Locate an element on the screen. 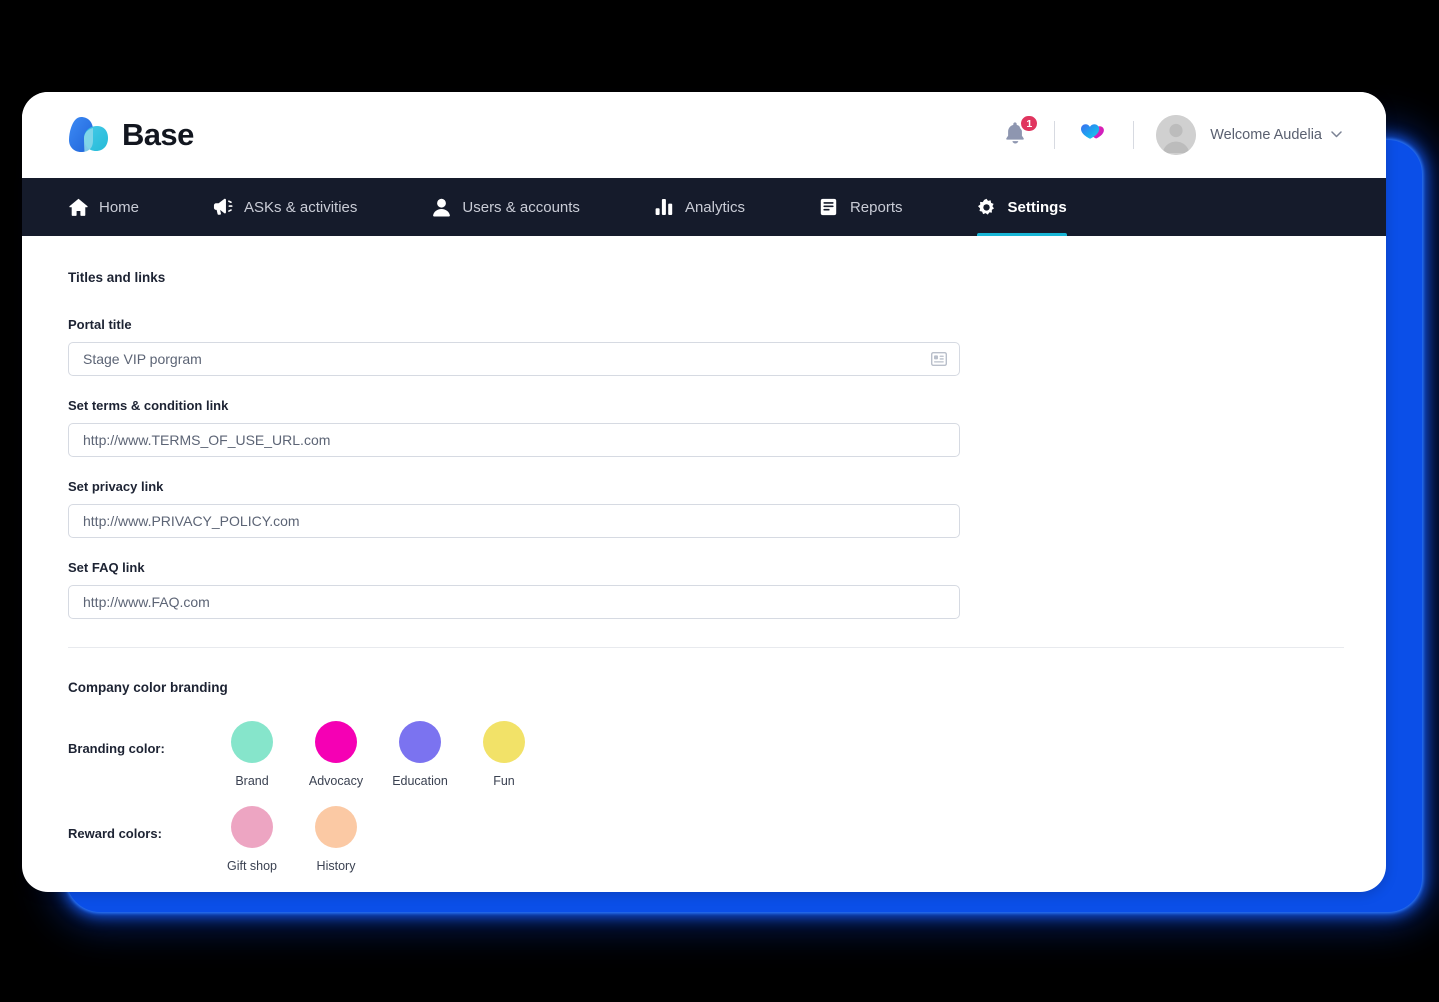 The image size is (1439, 1002). field-privacy-link: Set privacy link is located at coordinates (704, 508).